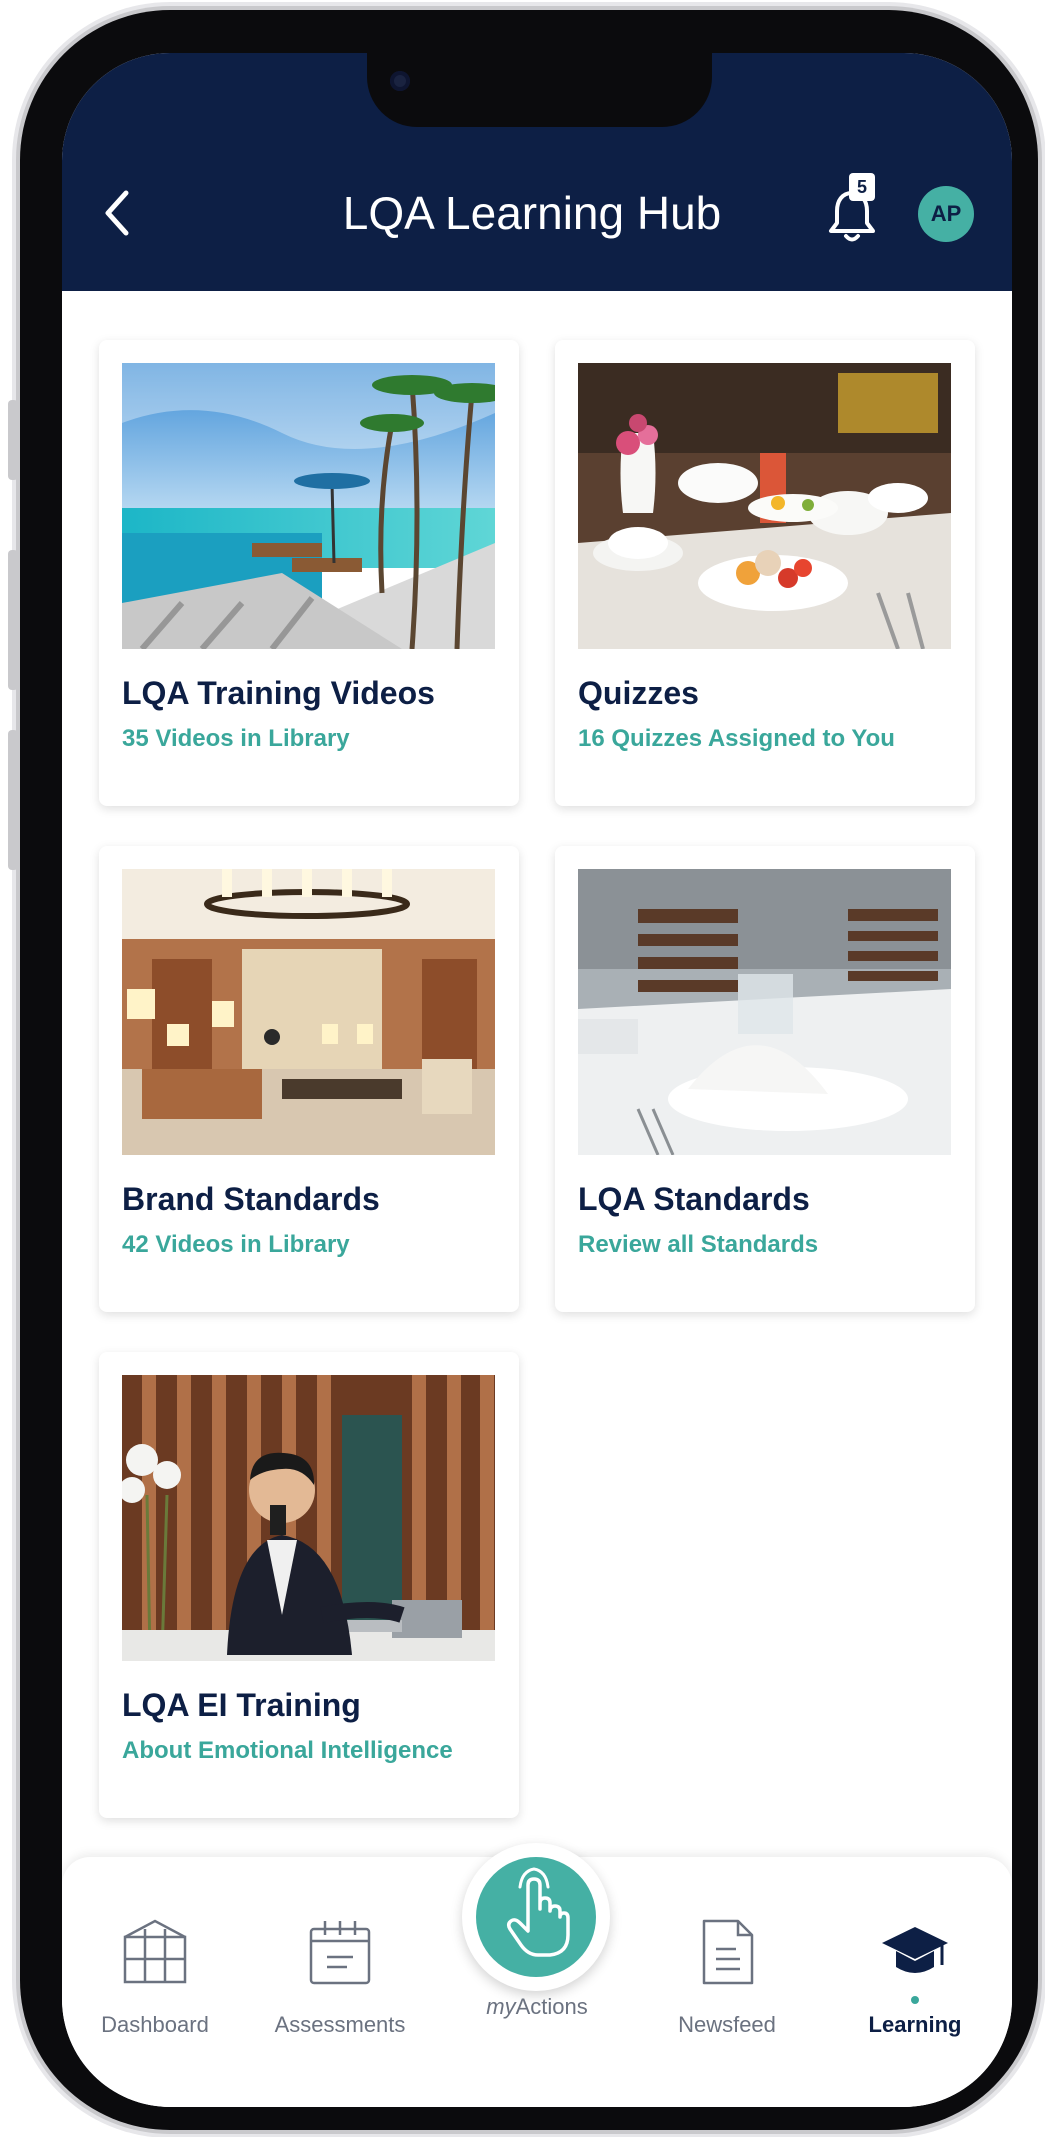  What do you see at coordinates (155, 1951) in the screenshot?
I see `dashboard-icon` at bounding box center [155, 1951].